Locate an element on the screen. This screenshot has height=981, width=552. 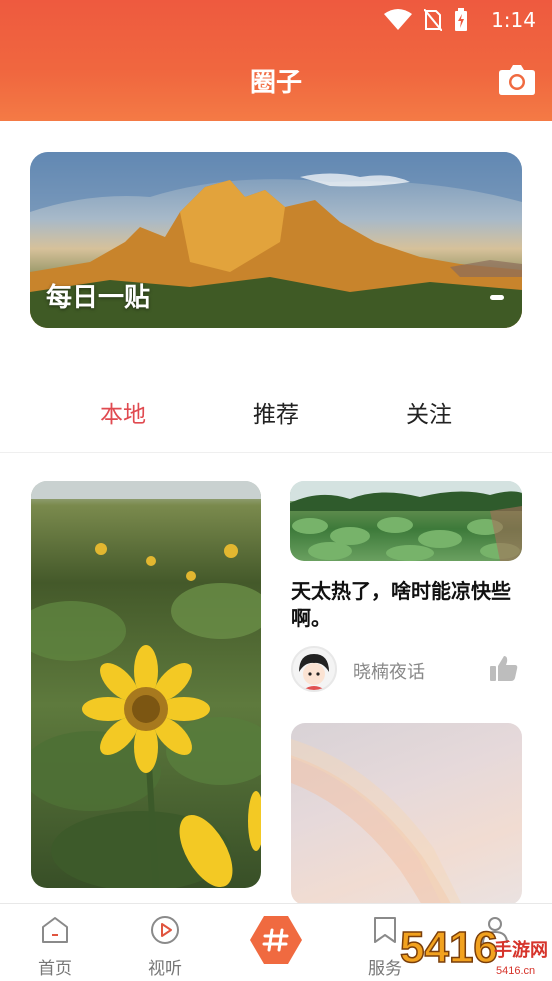
post-author-row: 晓楠夜话 is located at coordinates (407, 670).